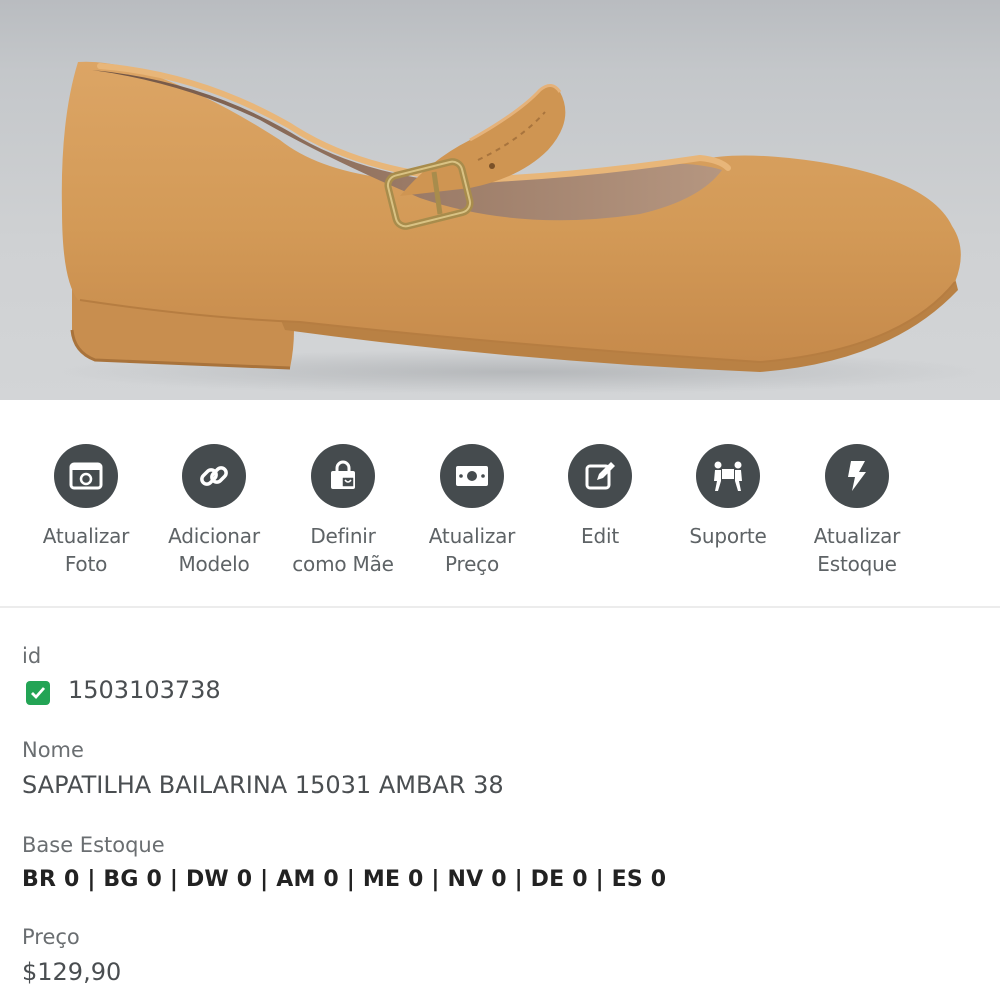 The image size is (1000, 1000). Describe the element at coordinates (38, 693) in the screenshot. I see `check-icon` at that location.